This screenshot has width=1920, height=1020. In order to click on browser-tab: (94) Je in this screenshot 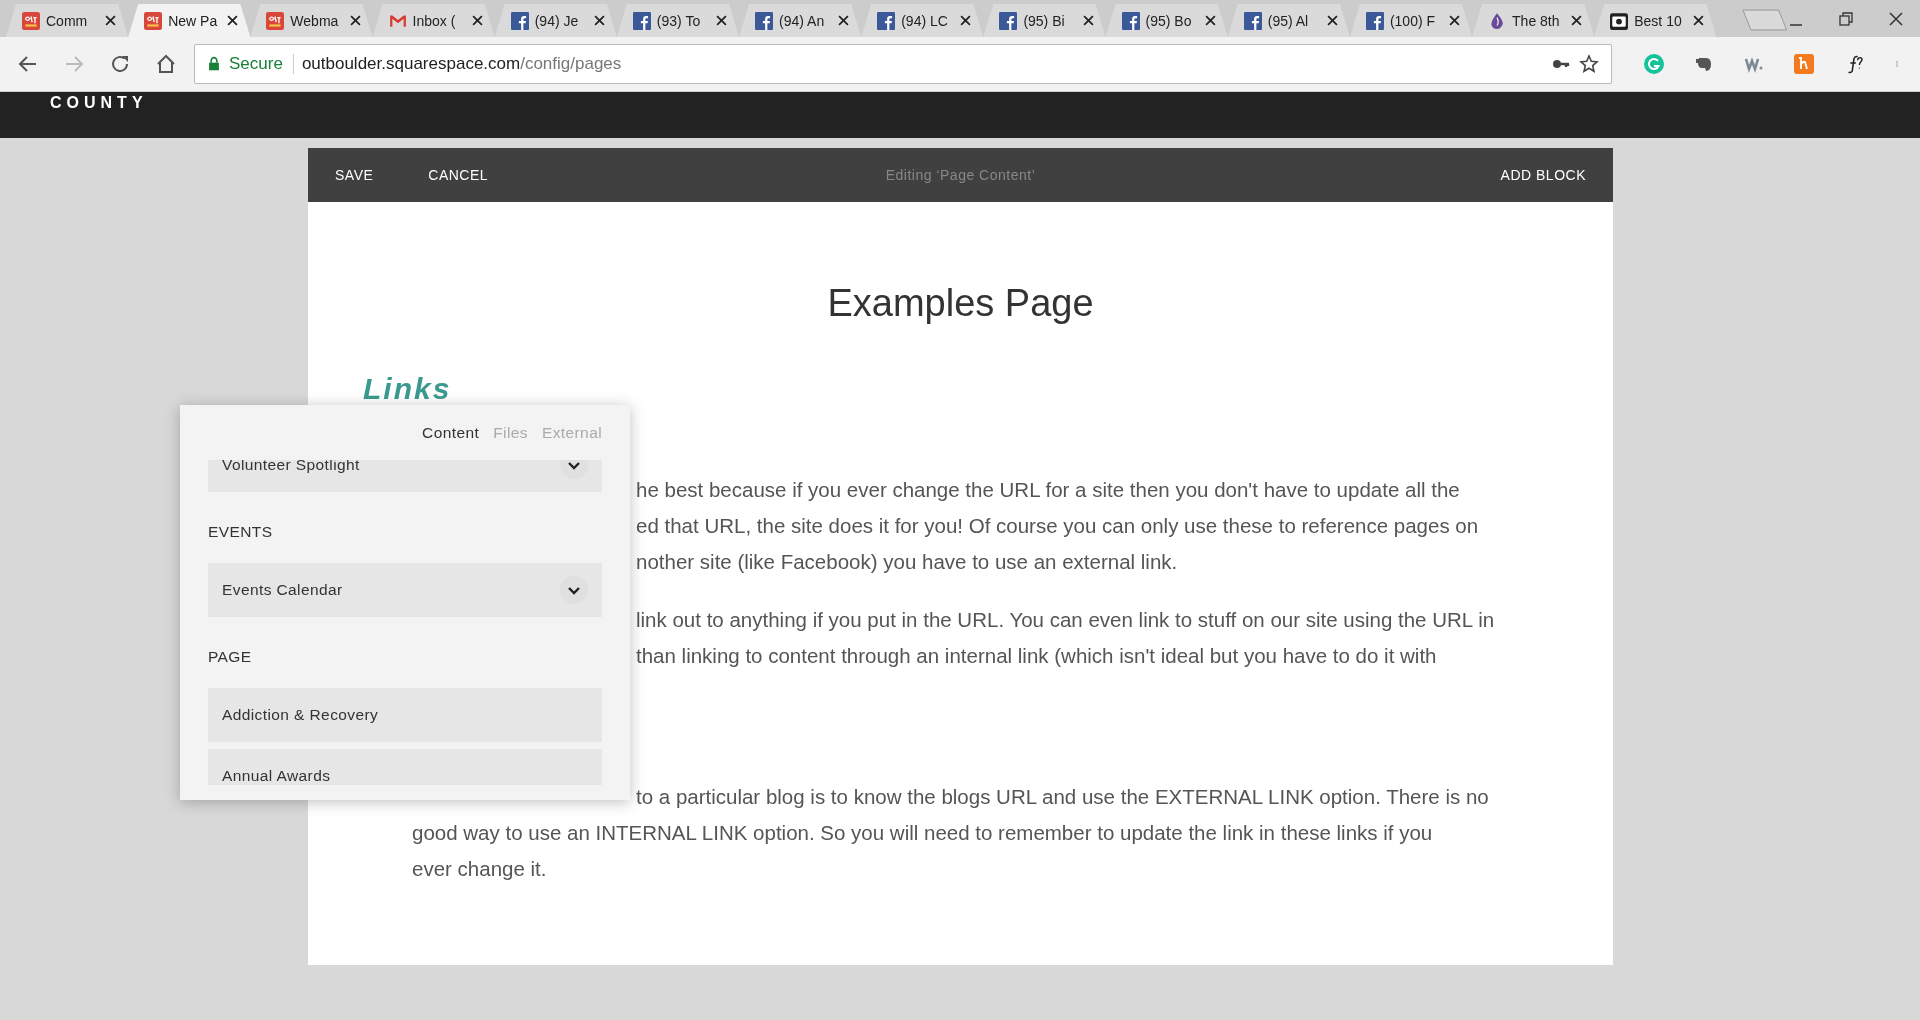, I will do `click(555, 20)`.